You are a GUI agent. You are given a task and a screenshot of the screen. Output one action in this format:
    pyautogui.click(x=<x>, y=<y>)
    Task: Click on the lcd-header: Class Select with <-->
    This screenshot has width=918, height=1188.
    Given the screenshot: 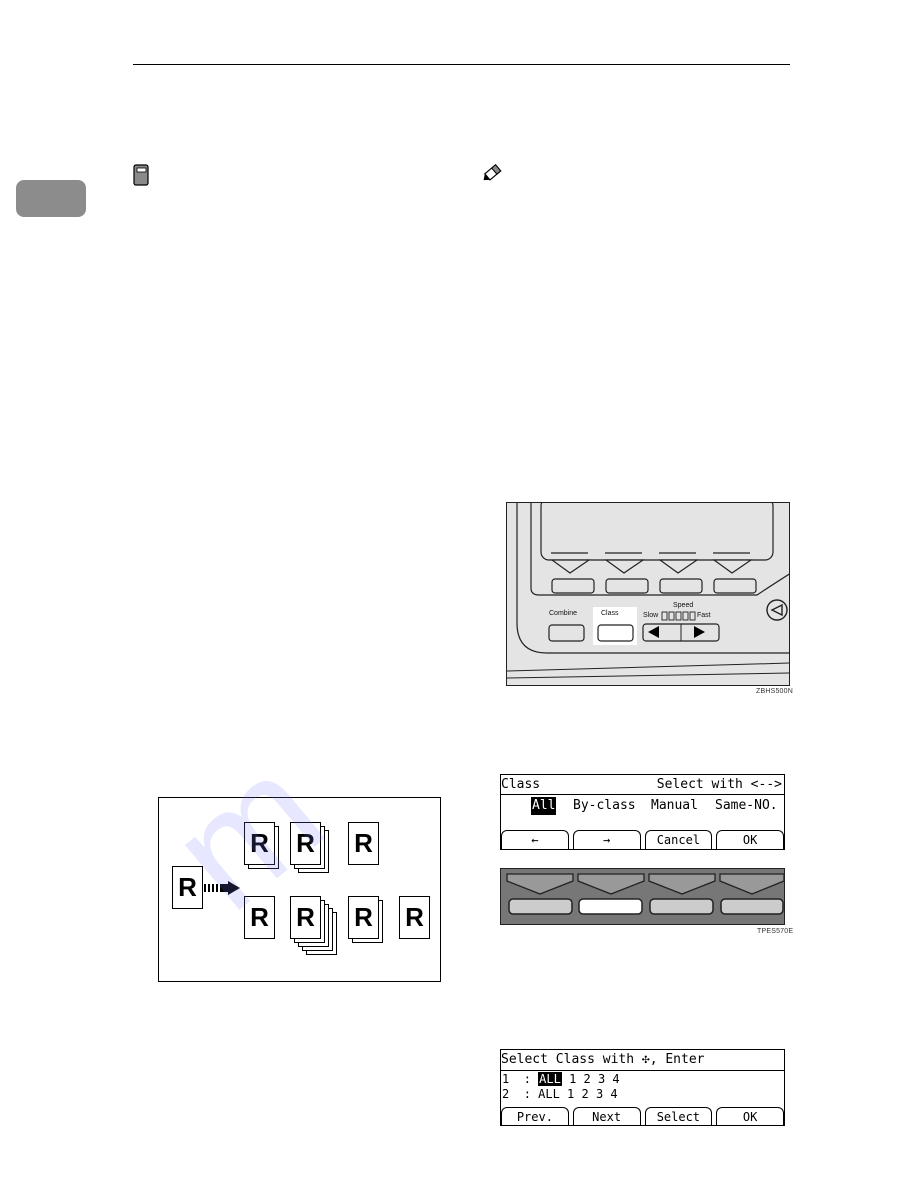 What is the action you would take?
    pyautogui.click(x=642, y=785)
    